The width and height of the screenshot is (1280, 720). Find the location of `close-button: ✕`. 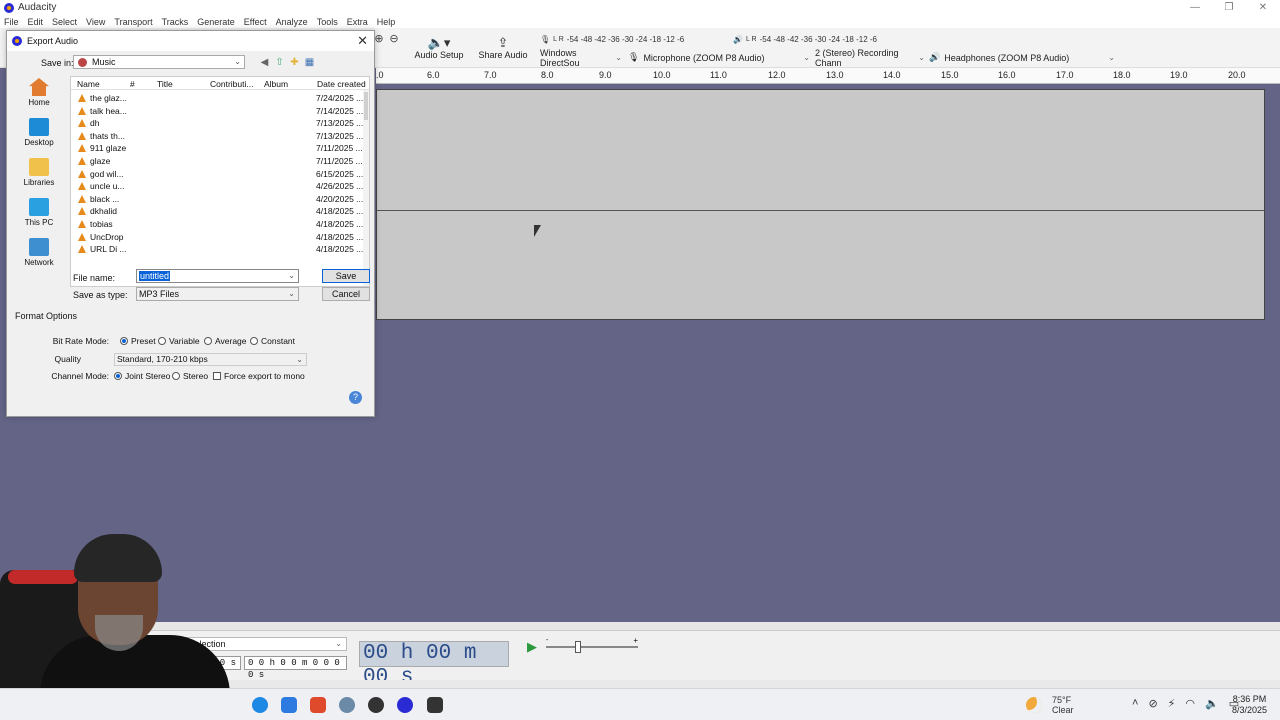

close-button: ✕ is located at coordinates (1263, 7).